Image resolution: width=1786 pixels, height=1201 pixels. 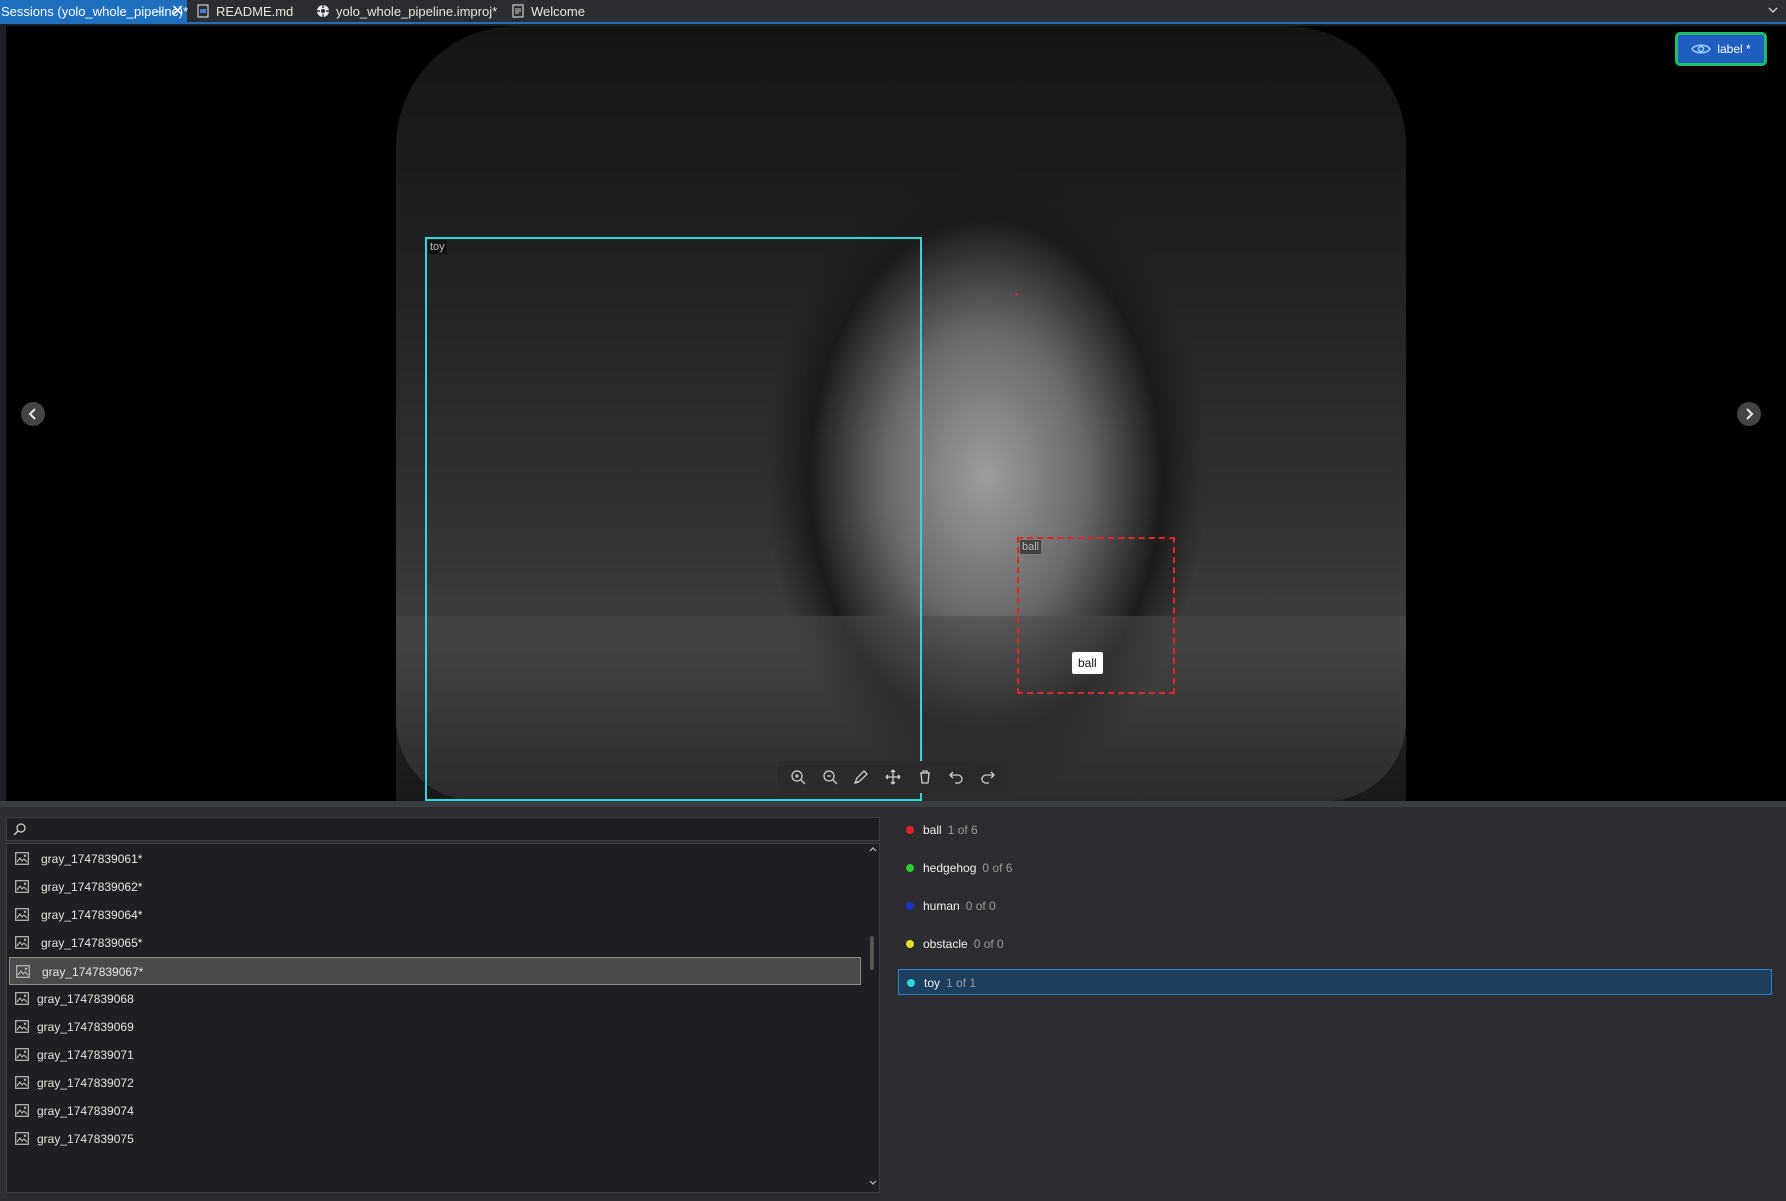 I want to click on file-name: gray_1747839068, so click(x=85, y=999).